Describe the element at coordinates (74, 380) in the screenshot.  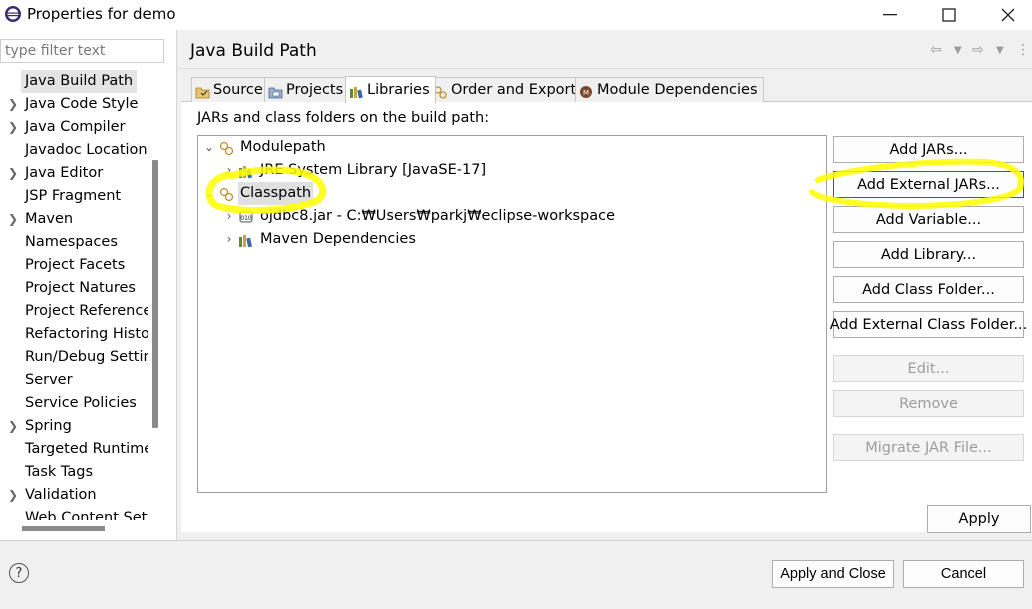
I see `sidebar-item-server: Server` at that location.